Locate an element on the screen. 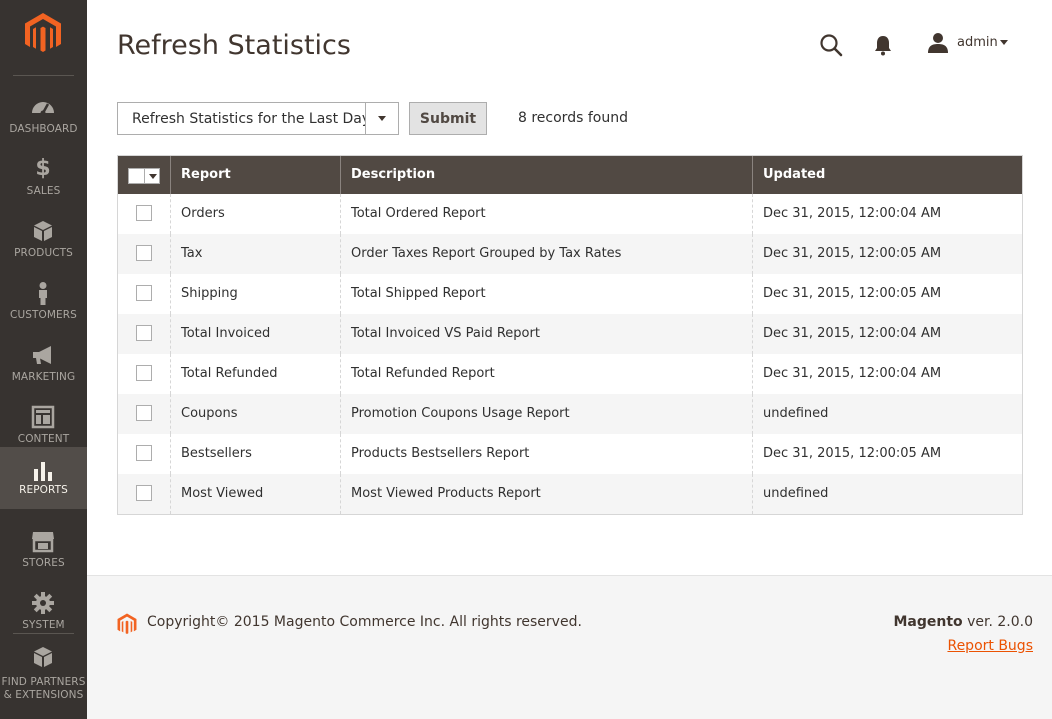 This screenshot has height=719, width=1052. period-select-value: Refresh Statistics for the Last Day is located at coordinates (251, 119).